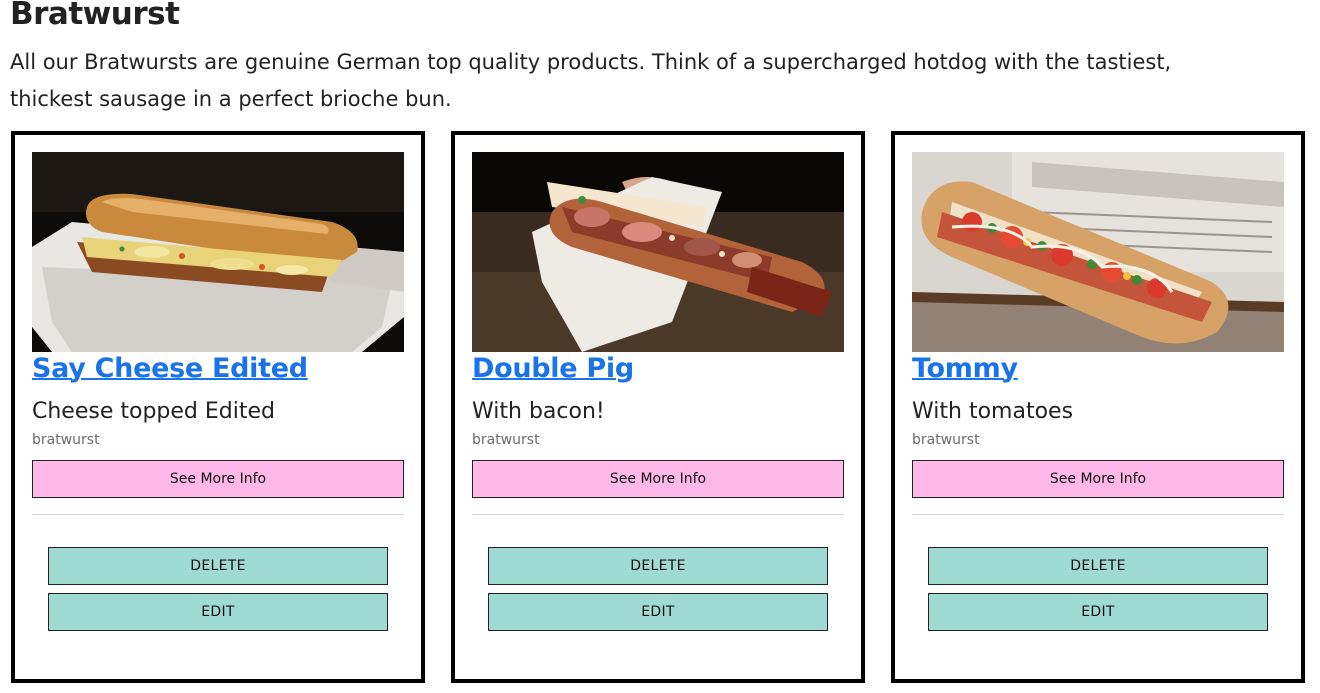 This screenshot has height=693, width=1320. Describe the element at coordinates (553, 368) in the screenshot. I see `product-name-link: Double Pig` at that location.